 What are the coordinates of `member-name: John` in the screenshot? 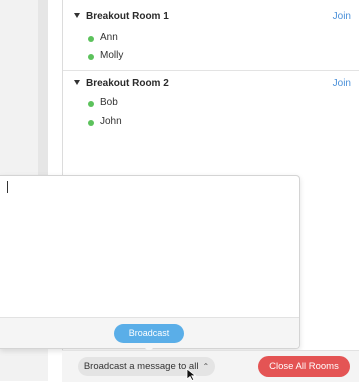 It's located at (111, 121).